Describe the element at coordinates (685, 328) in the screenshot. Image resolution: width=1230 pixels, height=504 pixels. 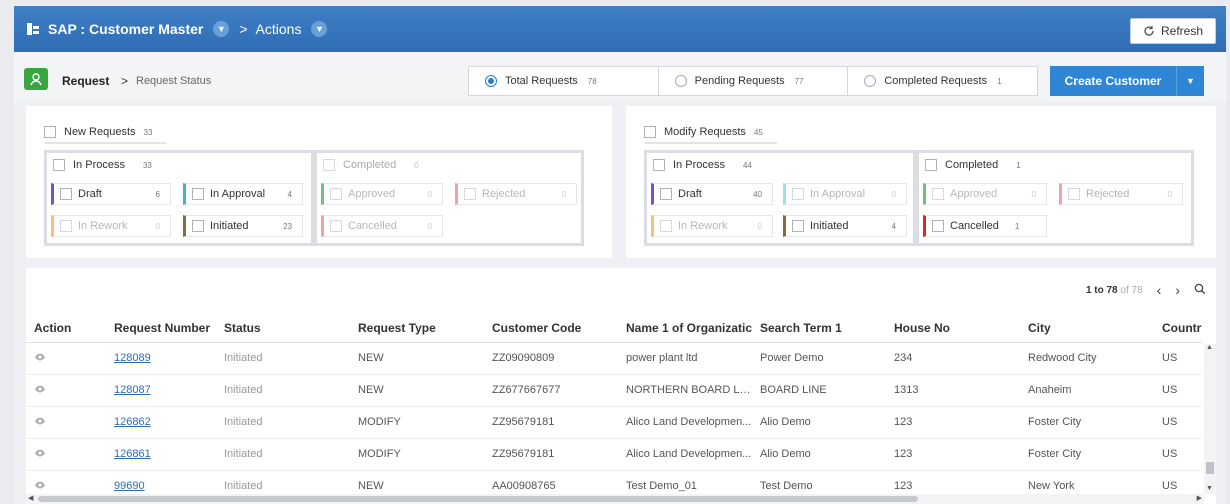
I see `column-header: Name 1 of Organizatic` at that location.